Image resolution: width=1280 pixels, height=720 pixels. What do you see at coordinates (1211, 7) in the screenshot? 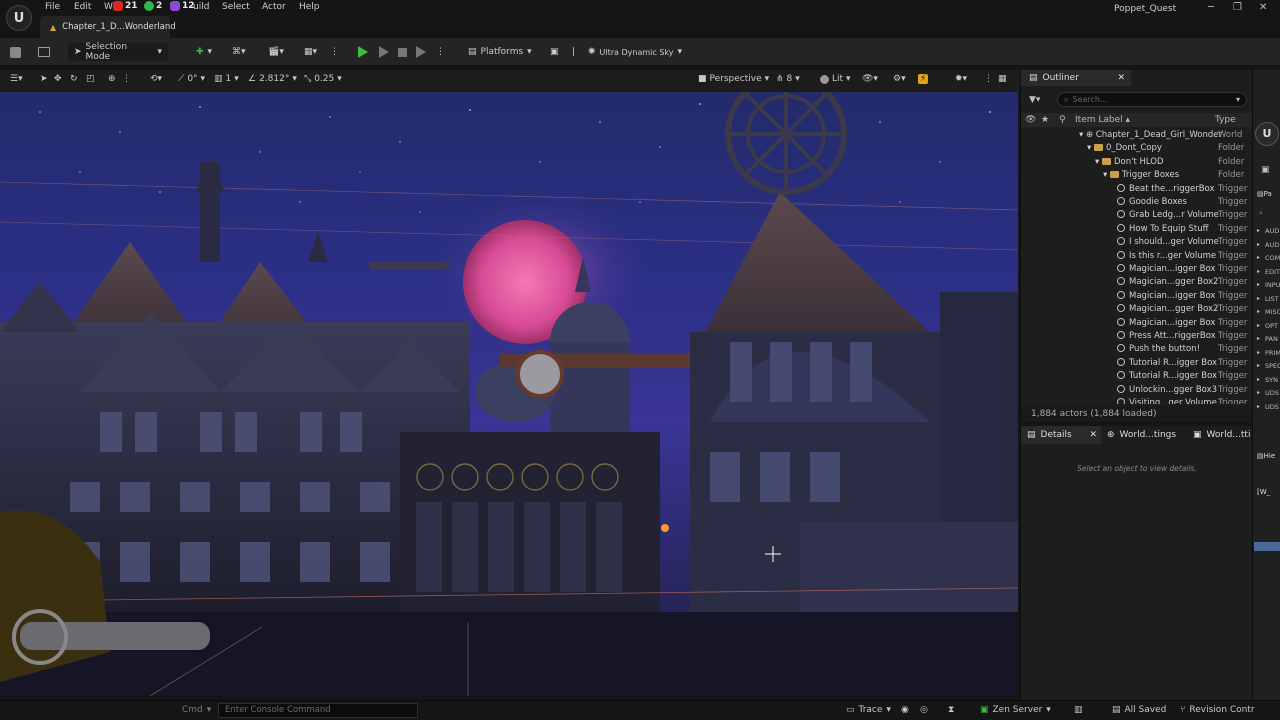
I see `minimize-icon: ─` at bounding box center [1211, 7].